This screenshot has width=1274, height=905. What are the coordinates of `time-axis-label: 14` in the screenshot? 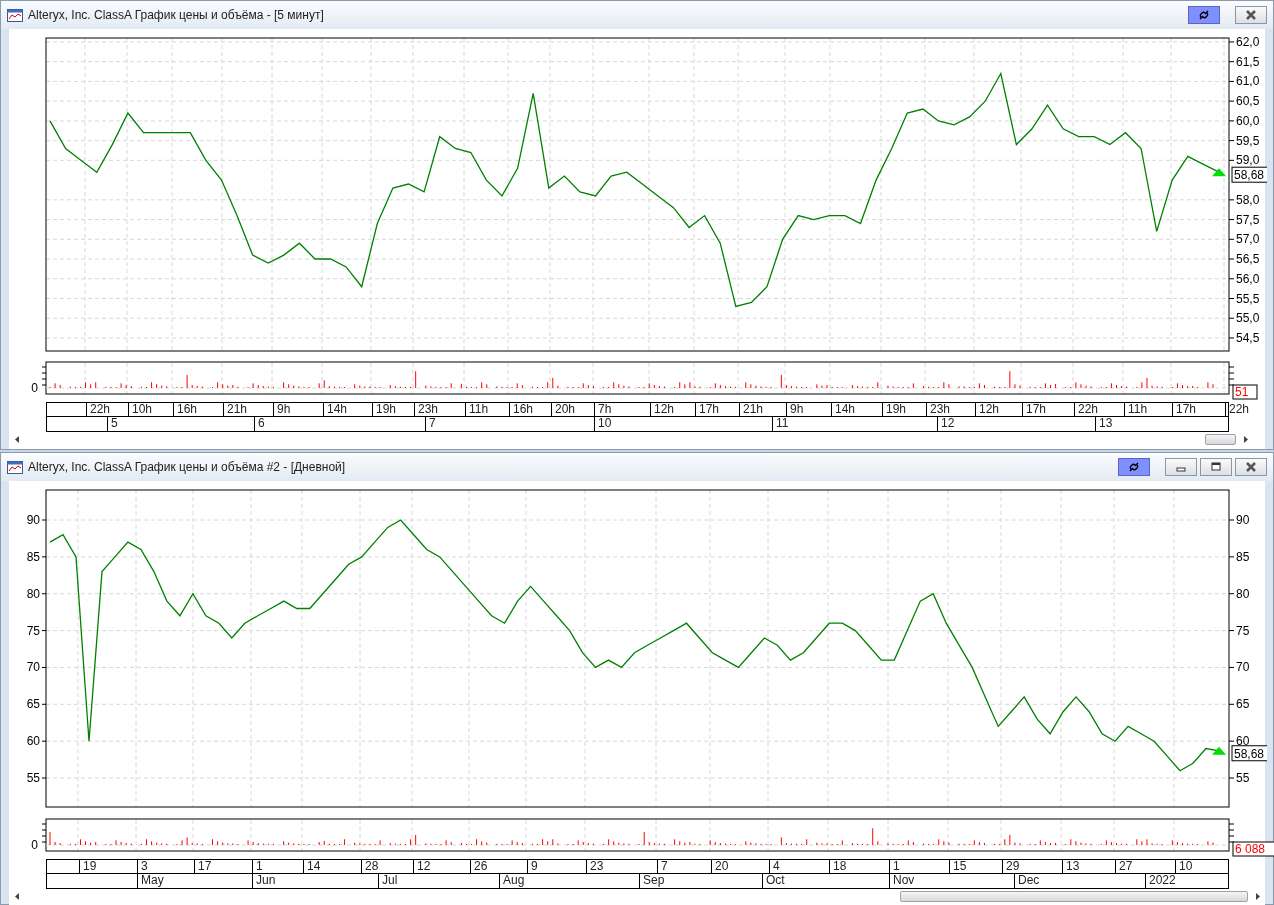 It's located at (332, 866).